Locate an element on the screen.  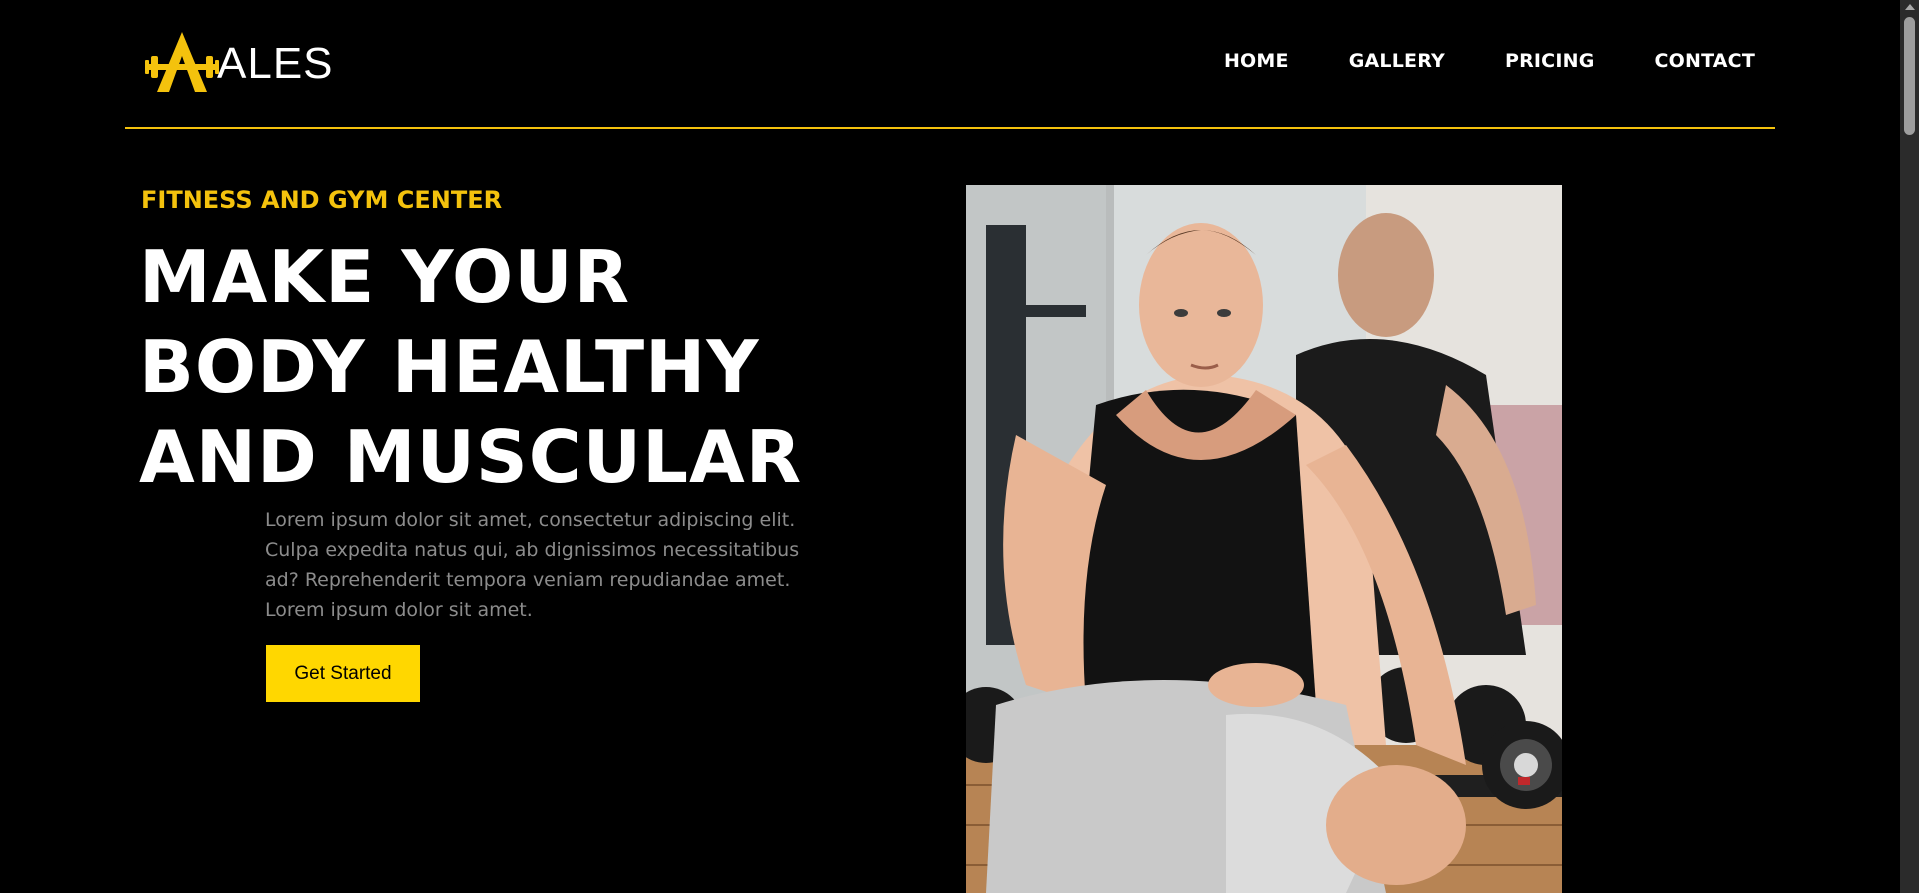
nav-pricing: PRICING is located at coordinates (1550, 61).